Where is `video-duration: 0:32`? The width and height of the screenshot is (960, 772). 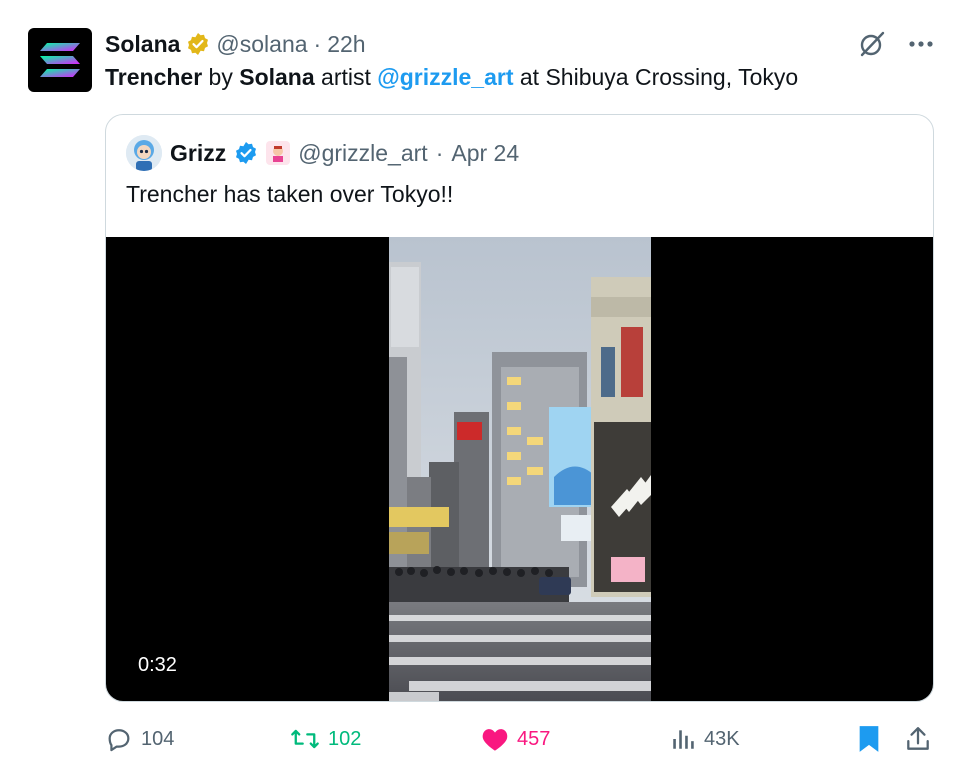 video-duration: 0:32 is located at coordinates (157, 665).